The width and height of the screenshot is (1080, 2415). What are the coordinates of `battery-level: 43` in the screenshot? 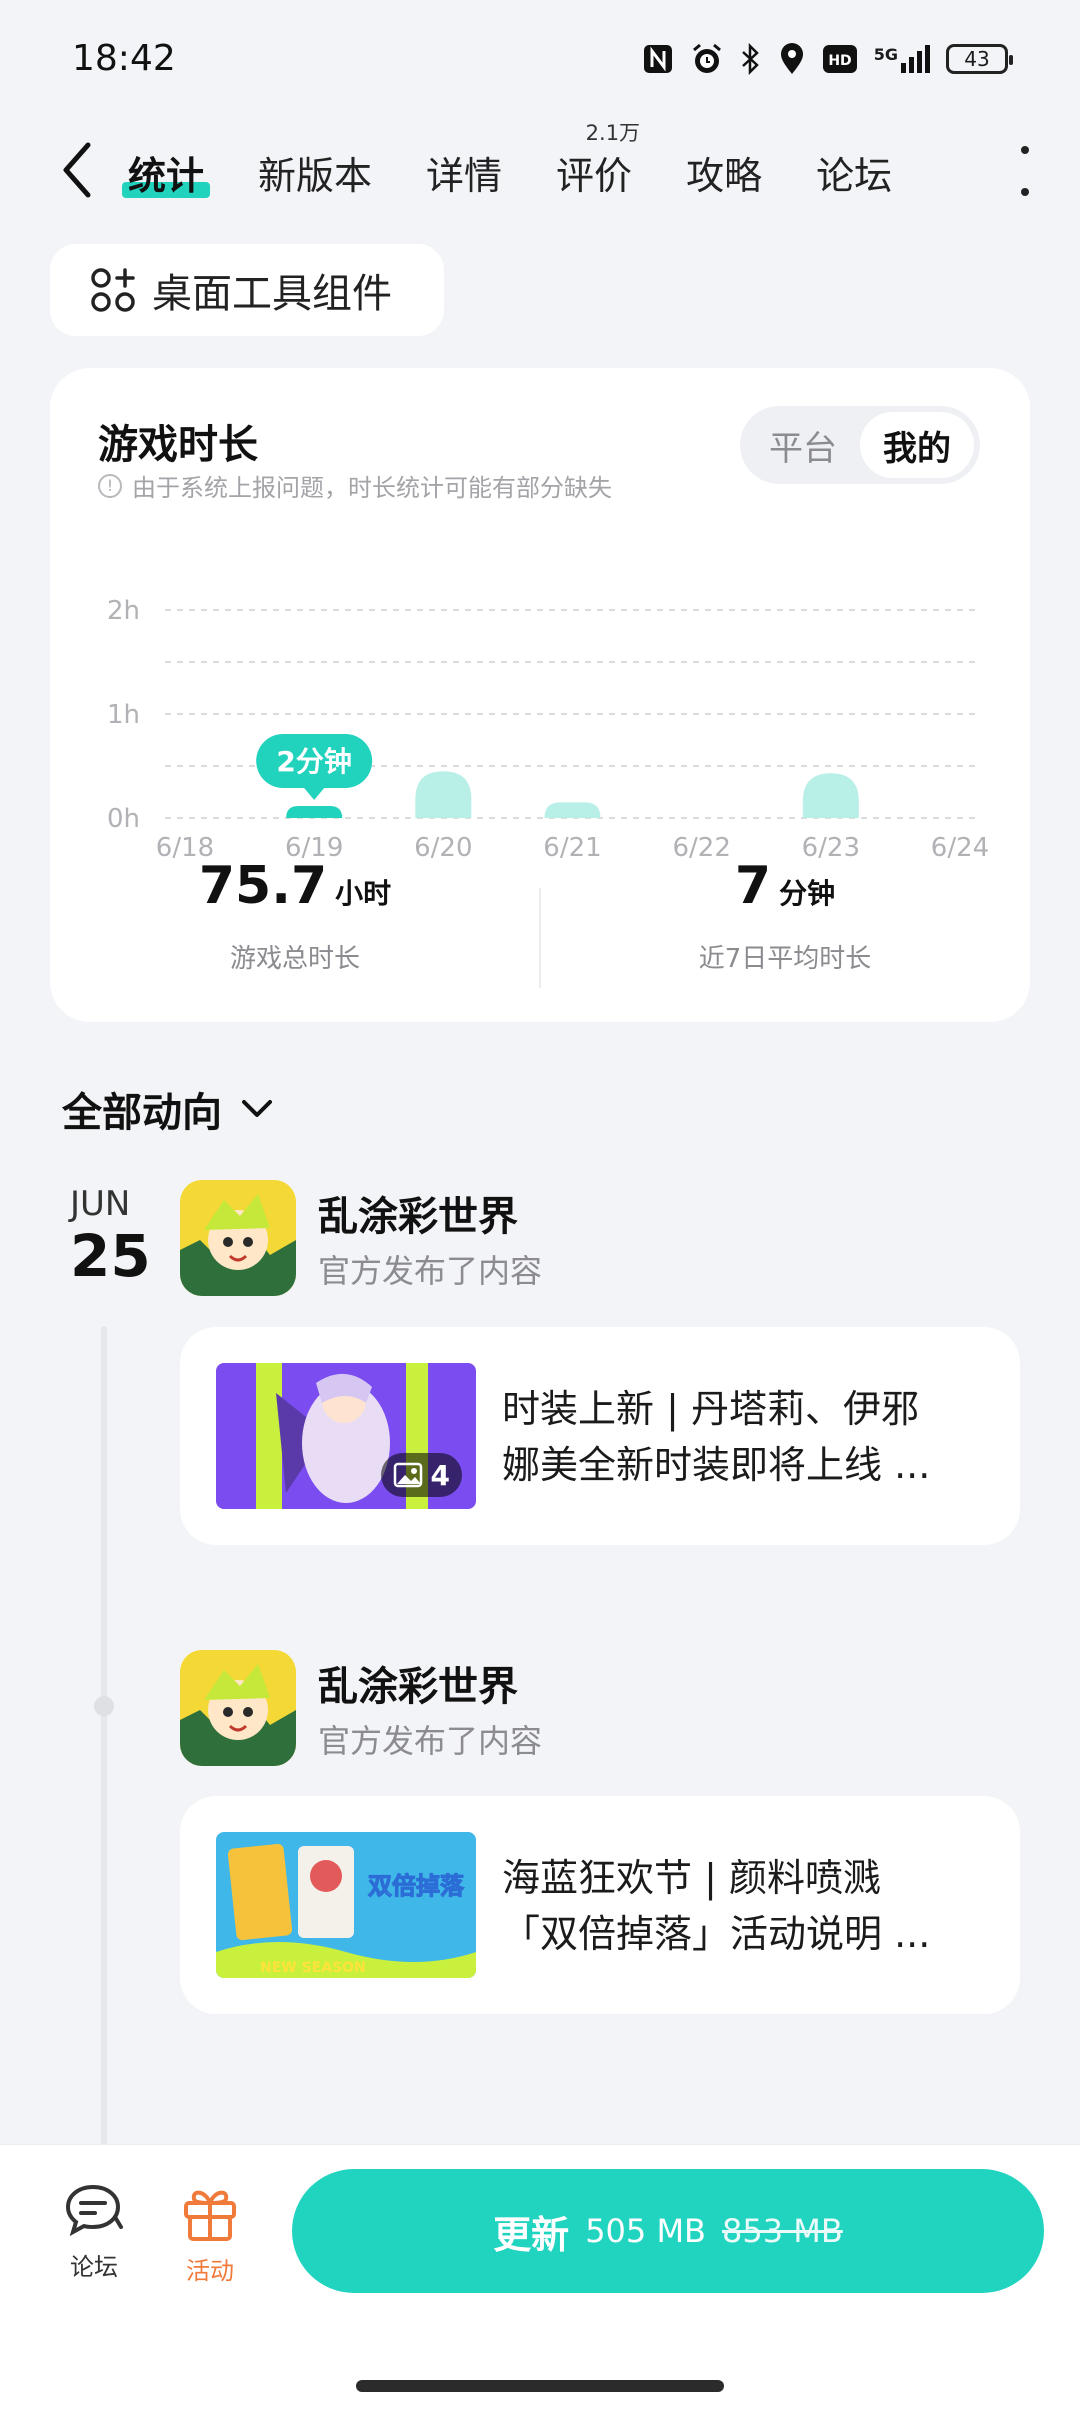 It's located at (977, 59).